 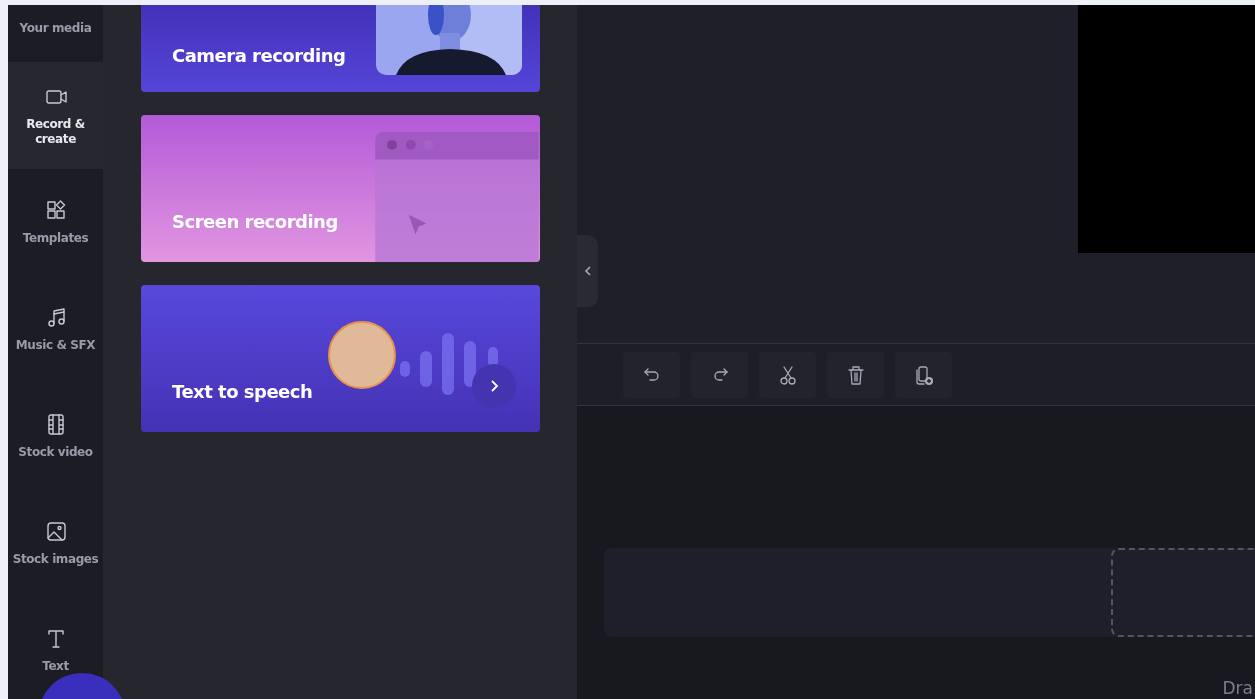 What do you see at coordinates (787, 374) in the screenshot?
I see `scissors-button` at bounding box center [787, 374].